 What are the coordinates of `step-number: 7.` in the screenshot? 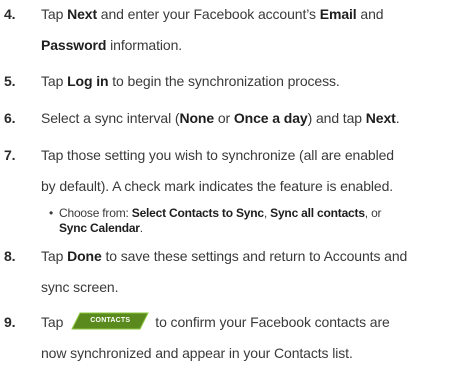 It's located at (10, 155).